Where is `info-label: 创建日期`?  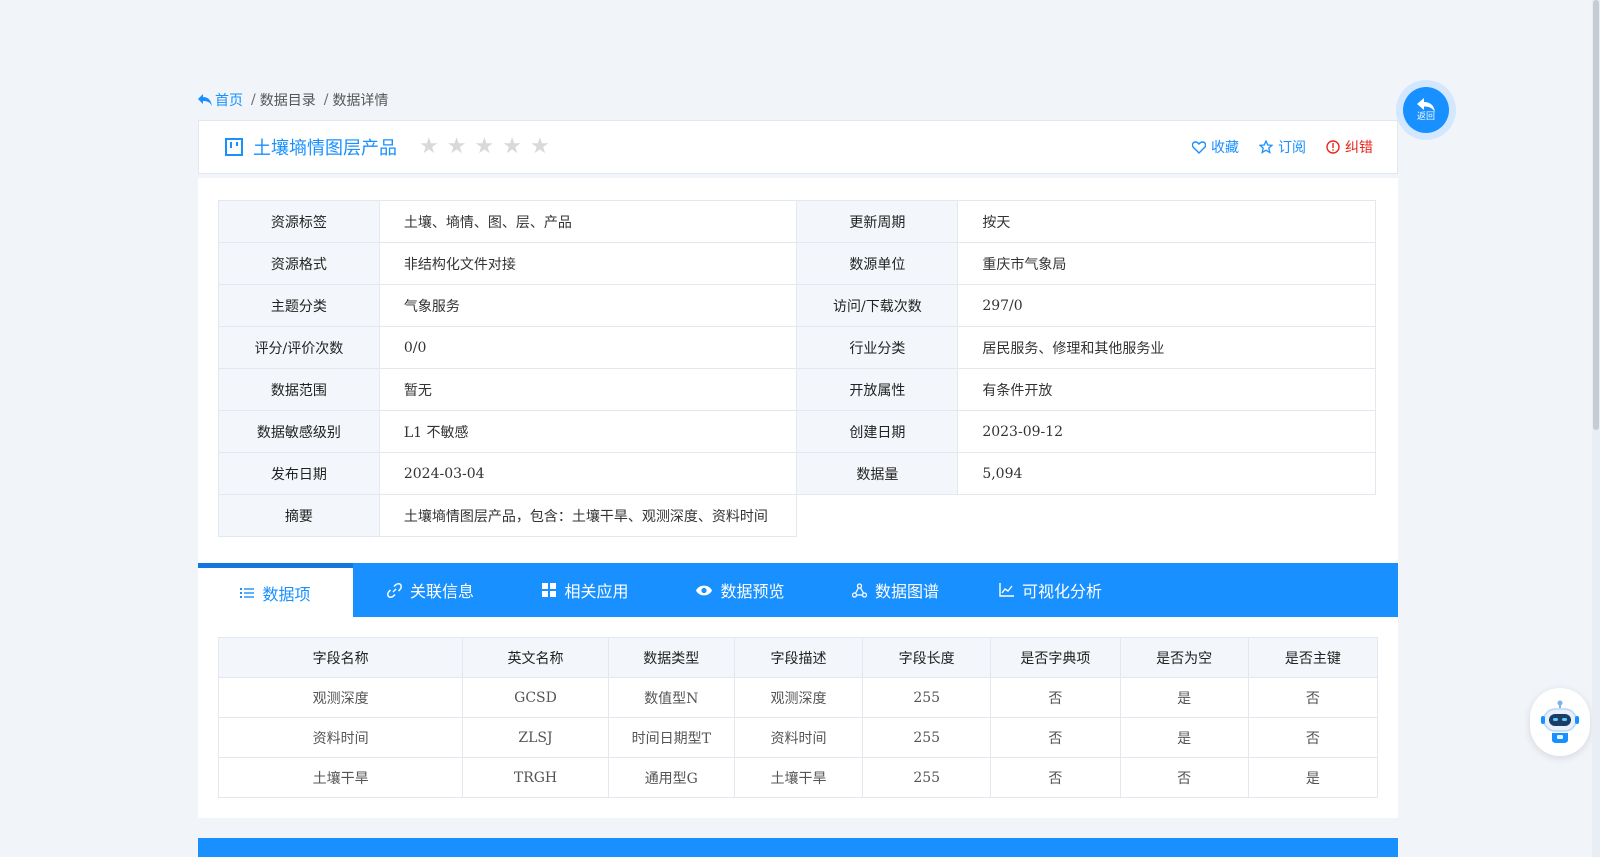
info-label: 创建日期 is located at coordinates (877, 431).